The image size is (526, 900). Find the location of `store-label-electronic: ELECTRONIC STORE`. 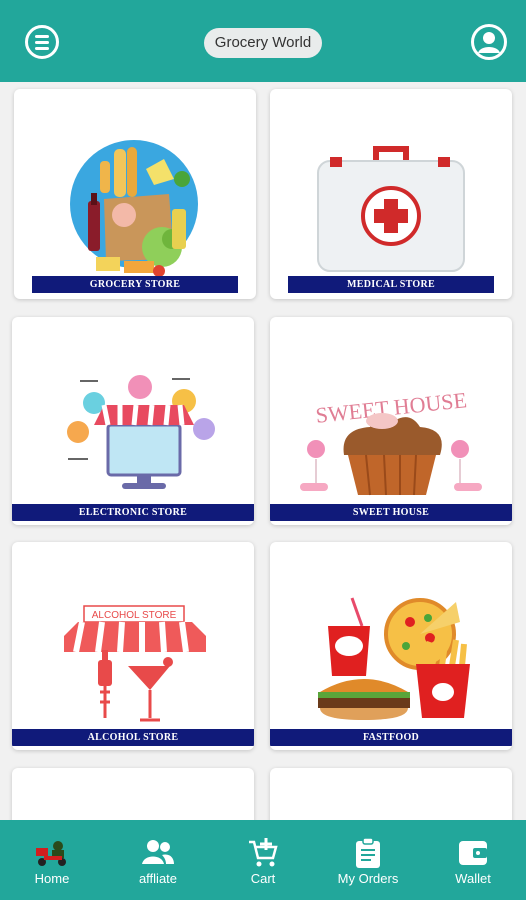

store-label-electronic: ELECTRONIC STORE is located at coordinates (133, 512).